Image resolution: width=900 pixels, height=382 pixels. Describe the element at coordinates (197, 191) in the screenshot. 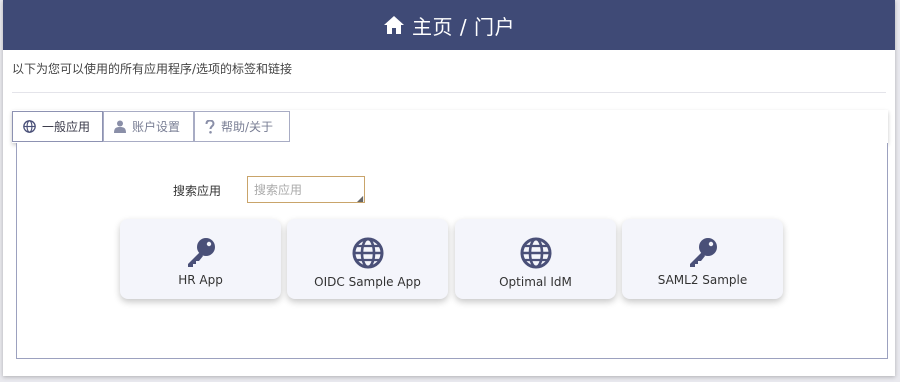

I see `search-label: 搜索应用` at that location.